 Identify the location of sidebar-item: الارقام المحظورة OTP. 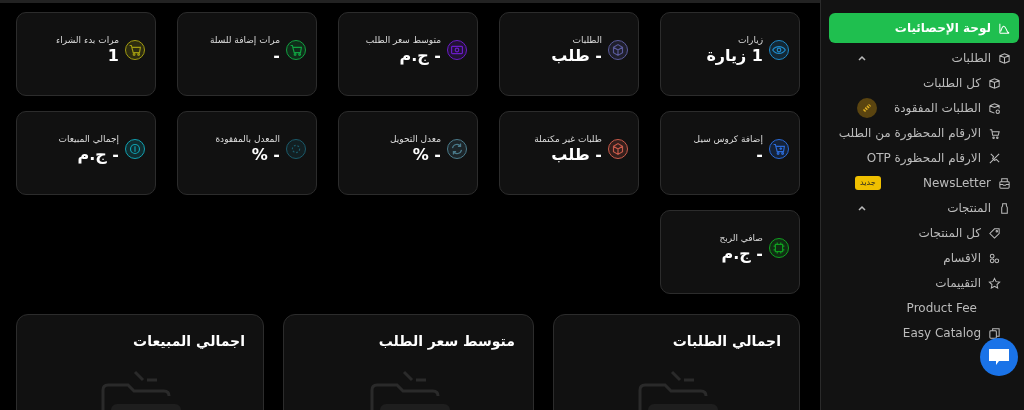
(940, 158).